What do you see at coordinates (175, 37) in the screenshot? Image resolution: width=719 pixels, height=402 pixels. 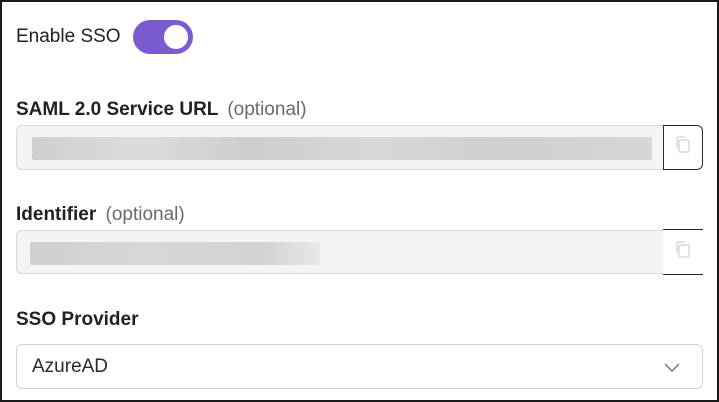 I see `toggle-knob` at bounding box center [175, 37].